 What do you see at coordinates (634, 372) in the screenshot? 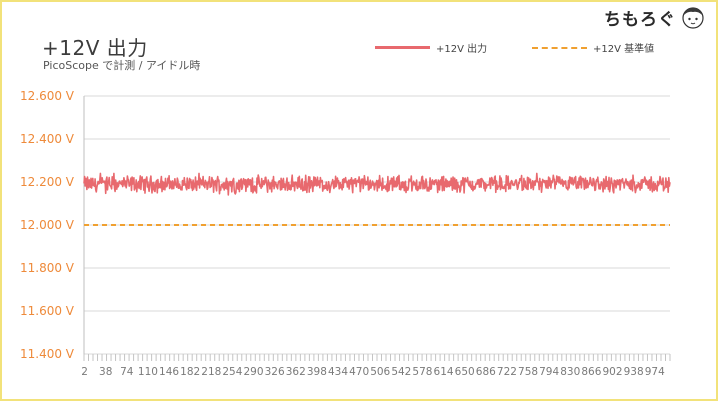
I see `x-tick-label: 938` at bounding box center [634, 372].